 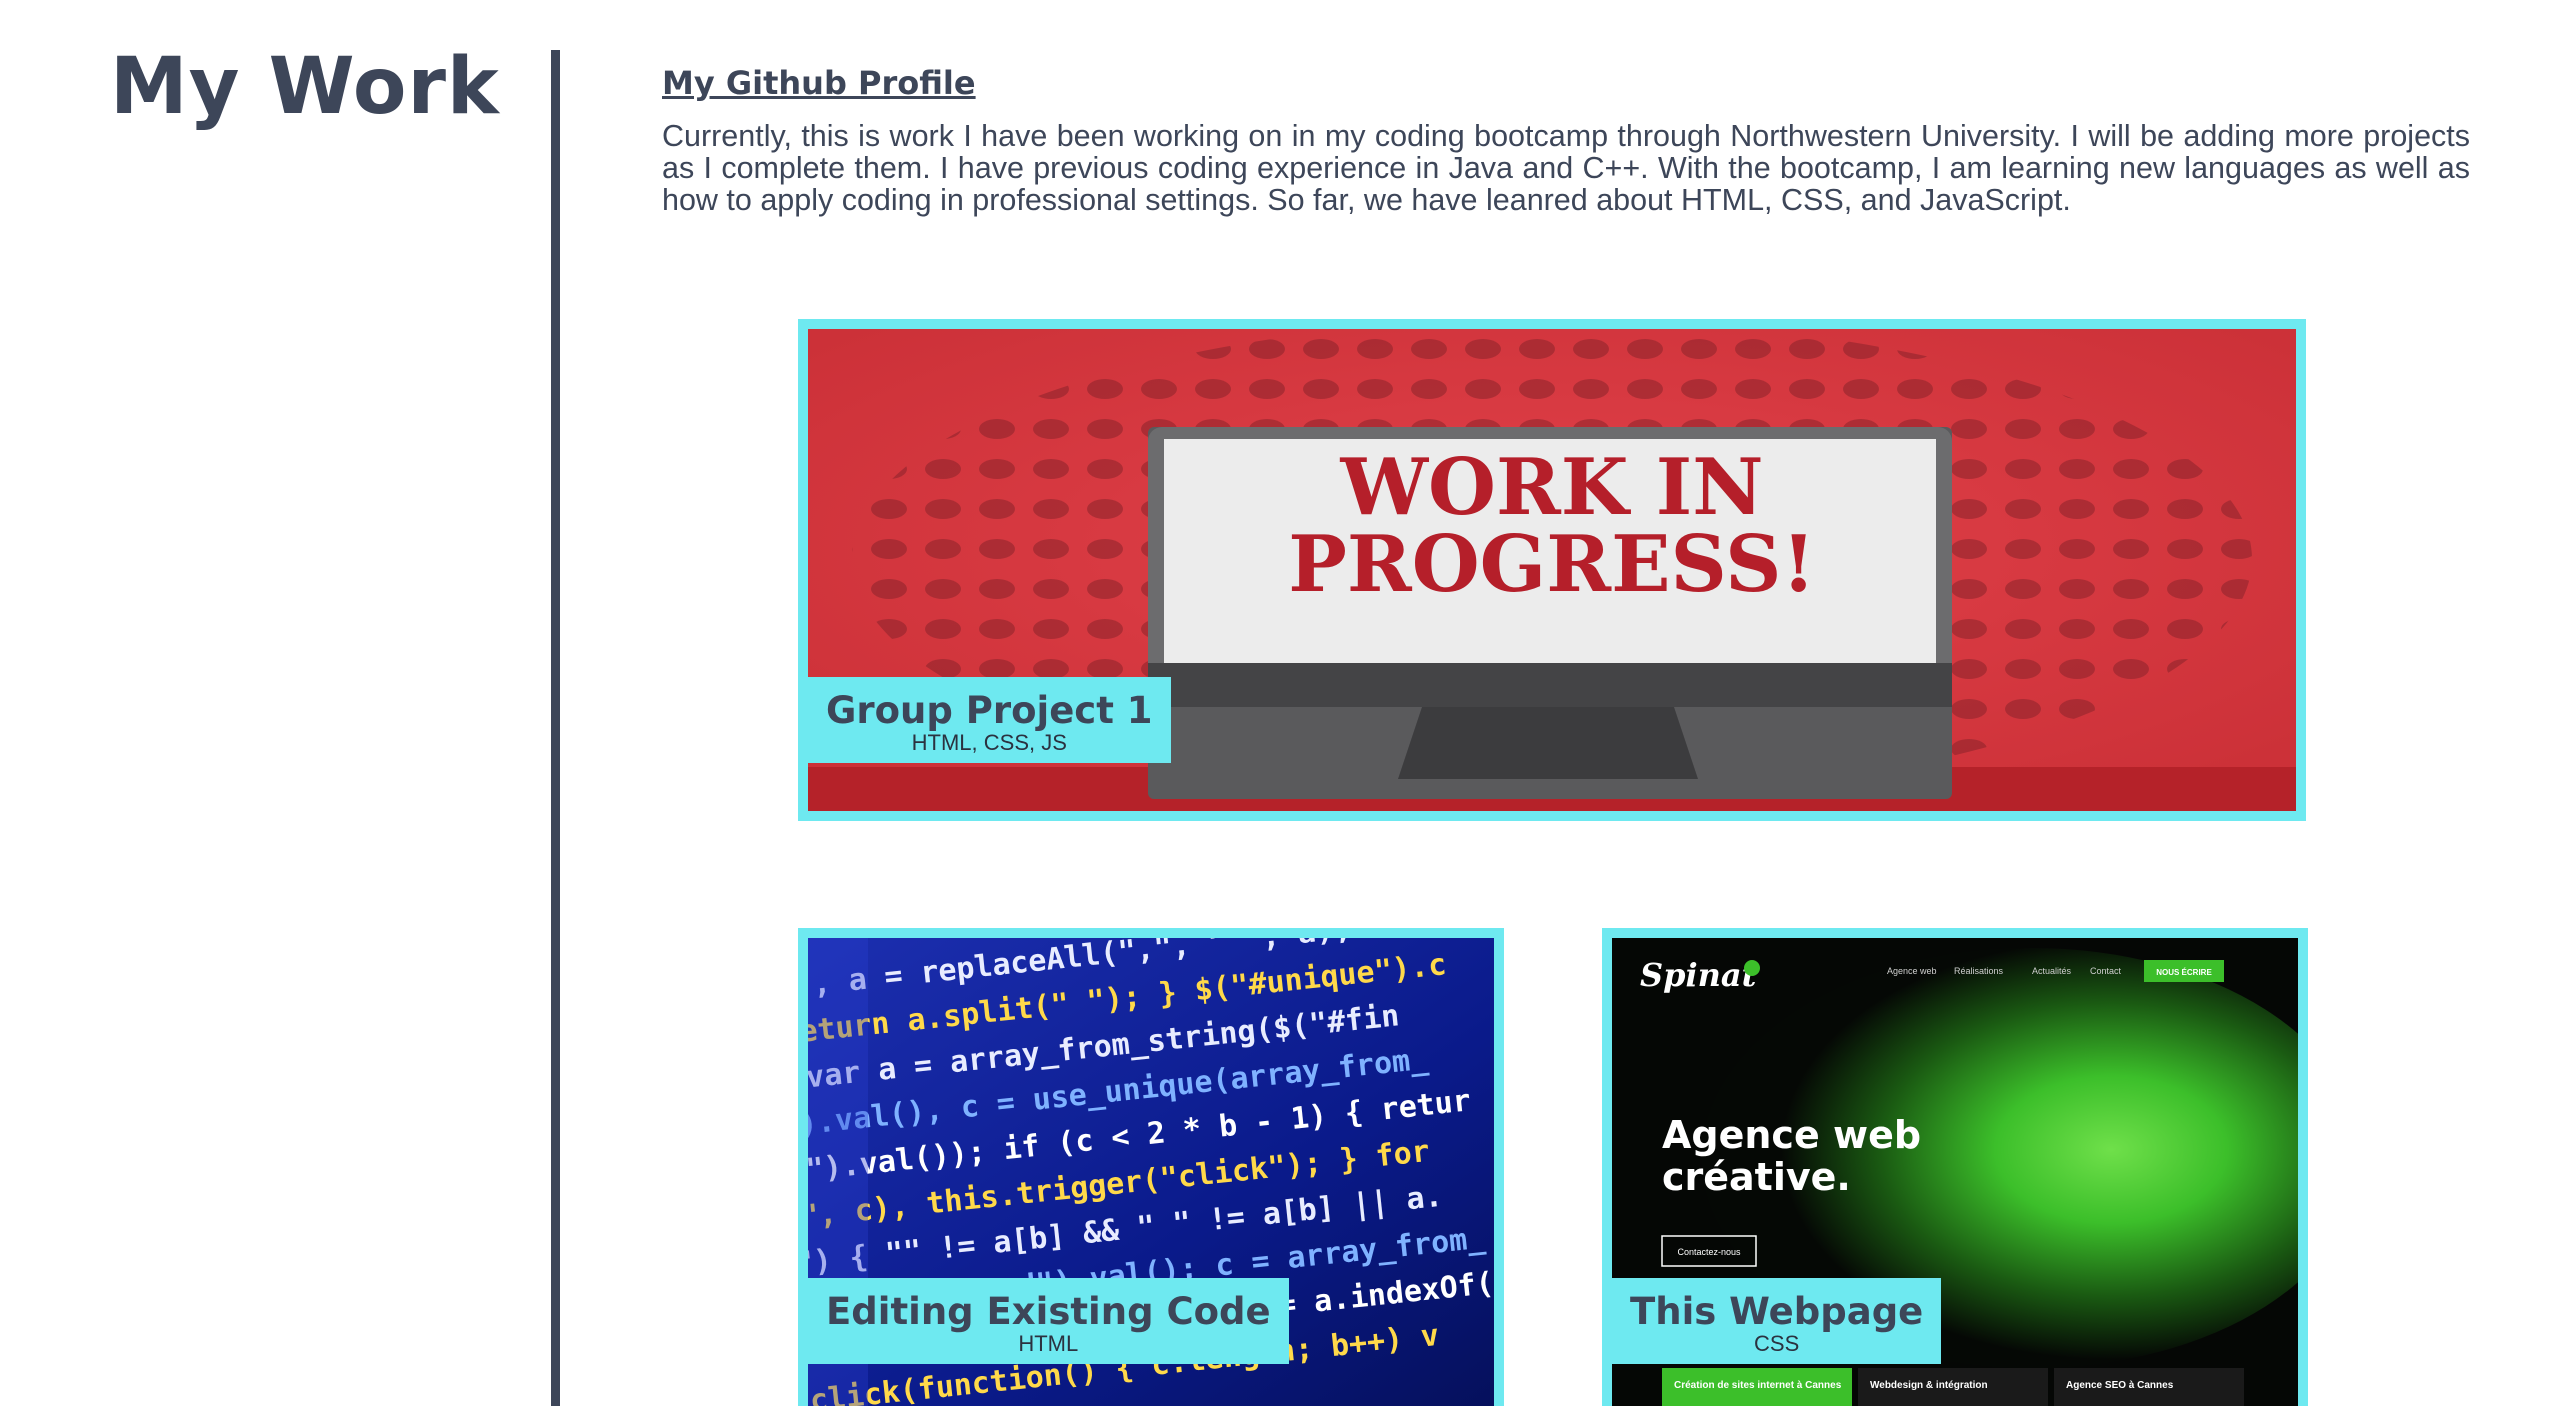 What do you see at coordinates (1979, 971) in the screenshot?
I see `web-nav-item: Réalisations` at bounding box center [1979, 971].